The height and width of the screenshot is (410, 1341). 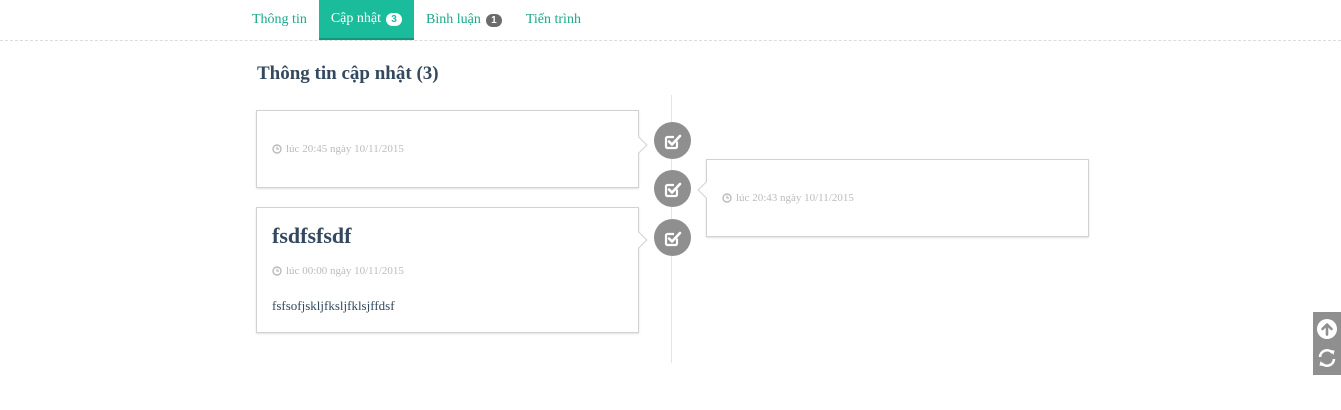 I want to click on tab-badge: 3, so click(x=394, y=19).